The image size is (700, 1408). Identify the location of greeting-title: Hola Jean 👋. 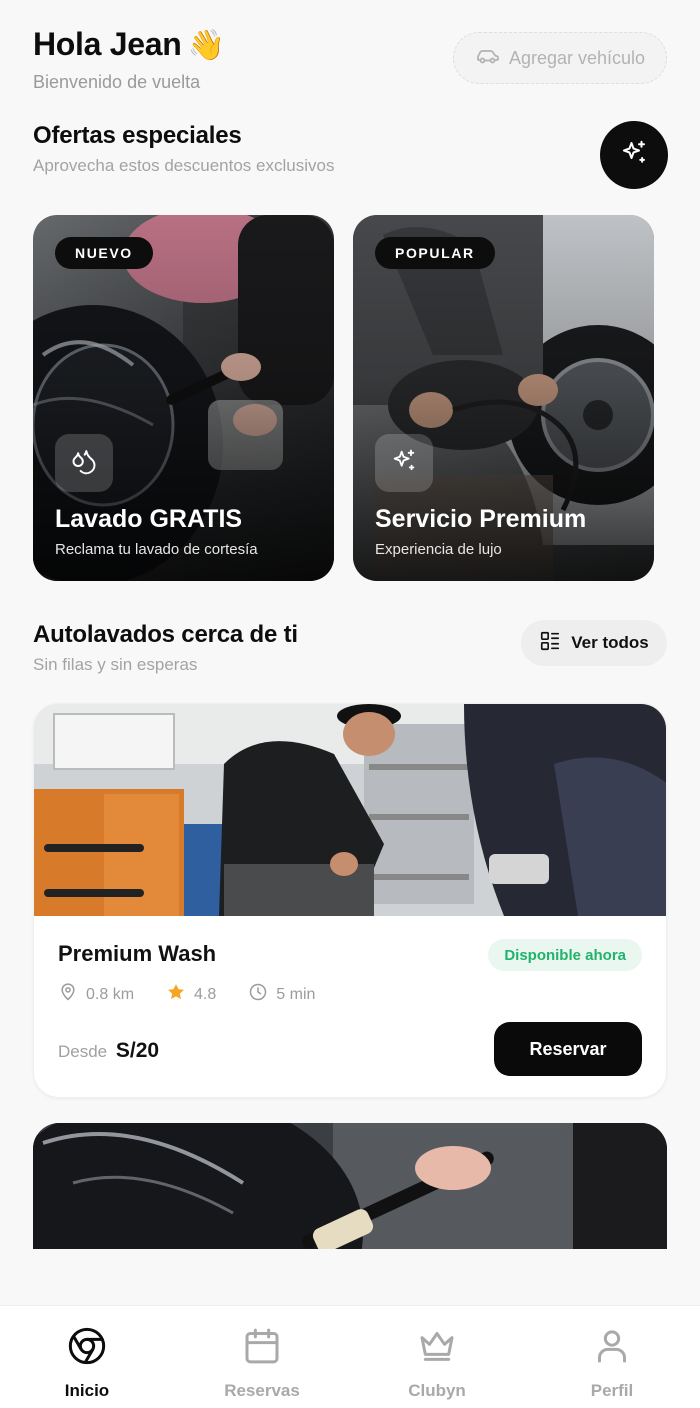
(129, 44).